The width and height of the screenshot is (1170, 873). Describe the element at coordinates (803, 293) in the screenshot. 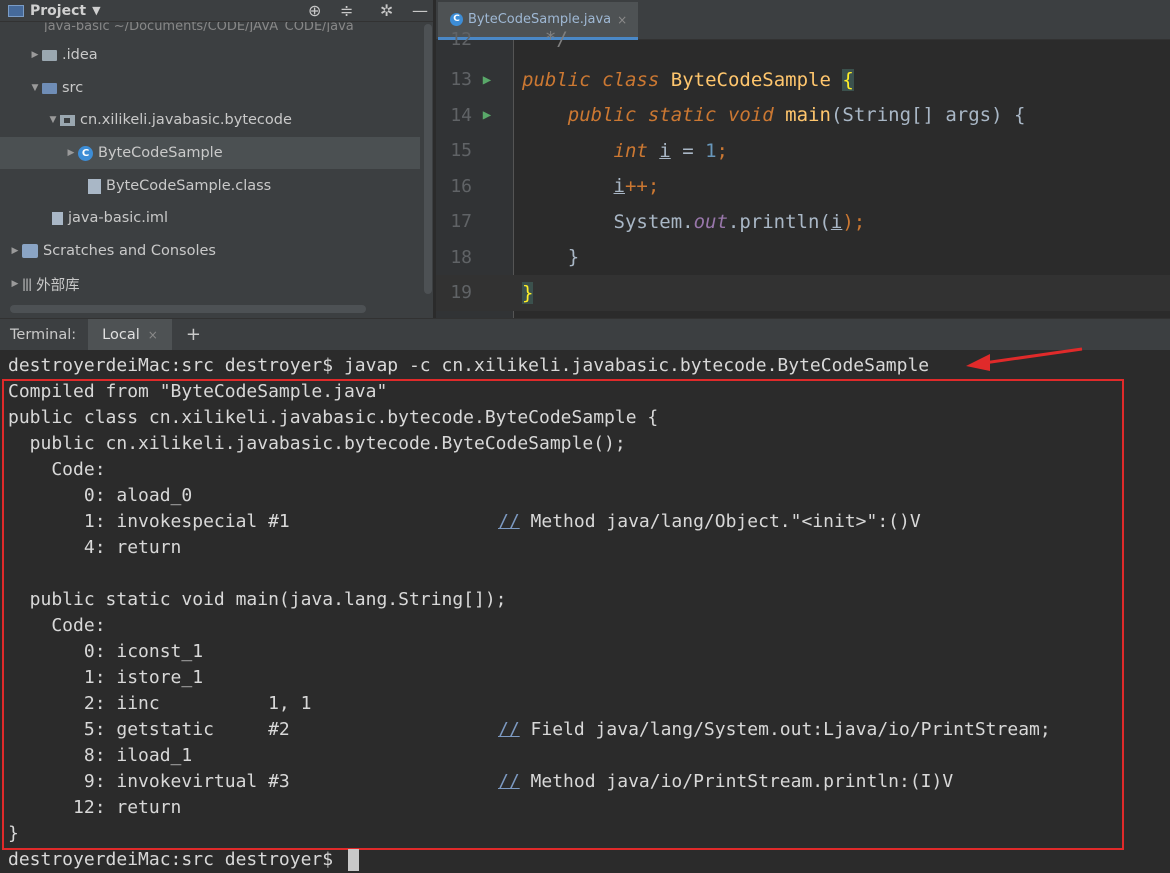

I see `code-line-current: 19 }` at that location.